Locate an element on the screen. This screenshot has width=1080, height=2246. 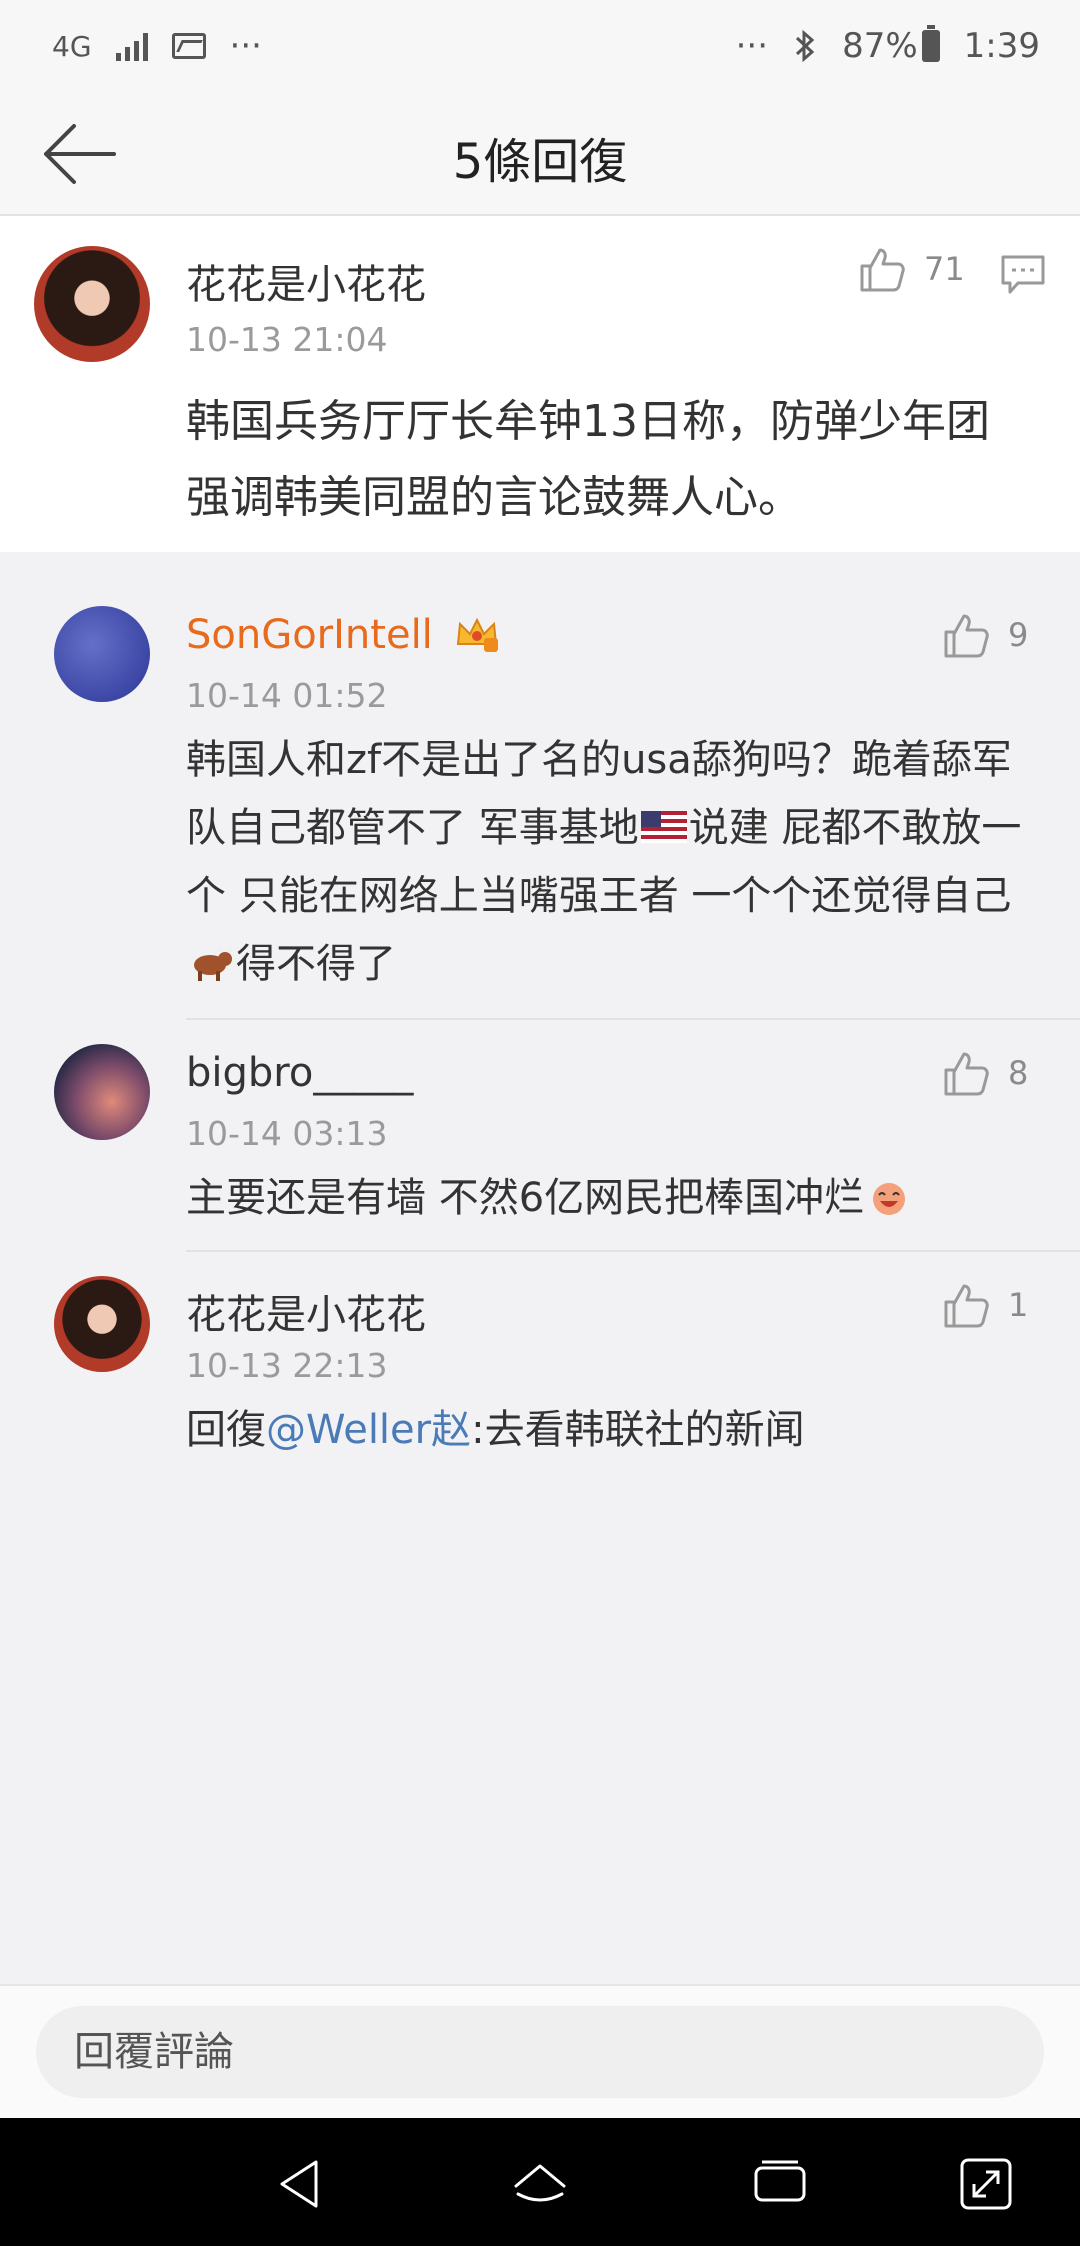
comment-text: 韩国兵务厅厅长牟钟13日称，防弹少年团强调韩美同盟的言论鼓舞人心。 is located at coordinates (588, 459).